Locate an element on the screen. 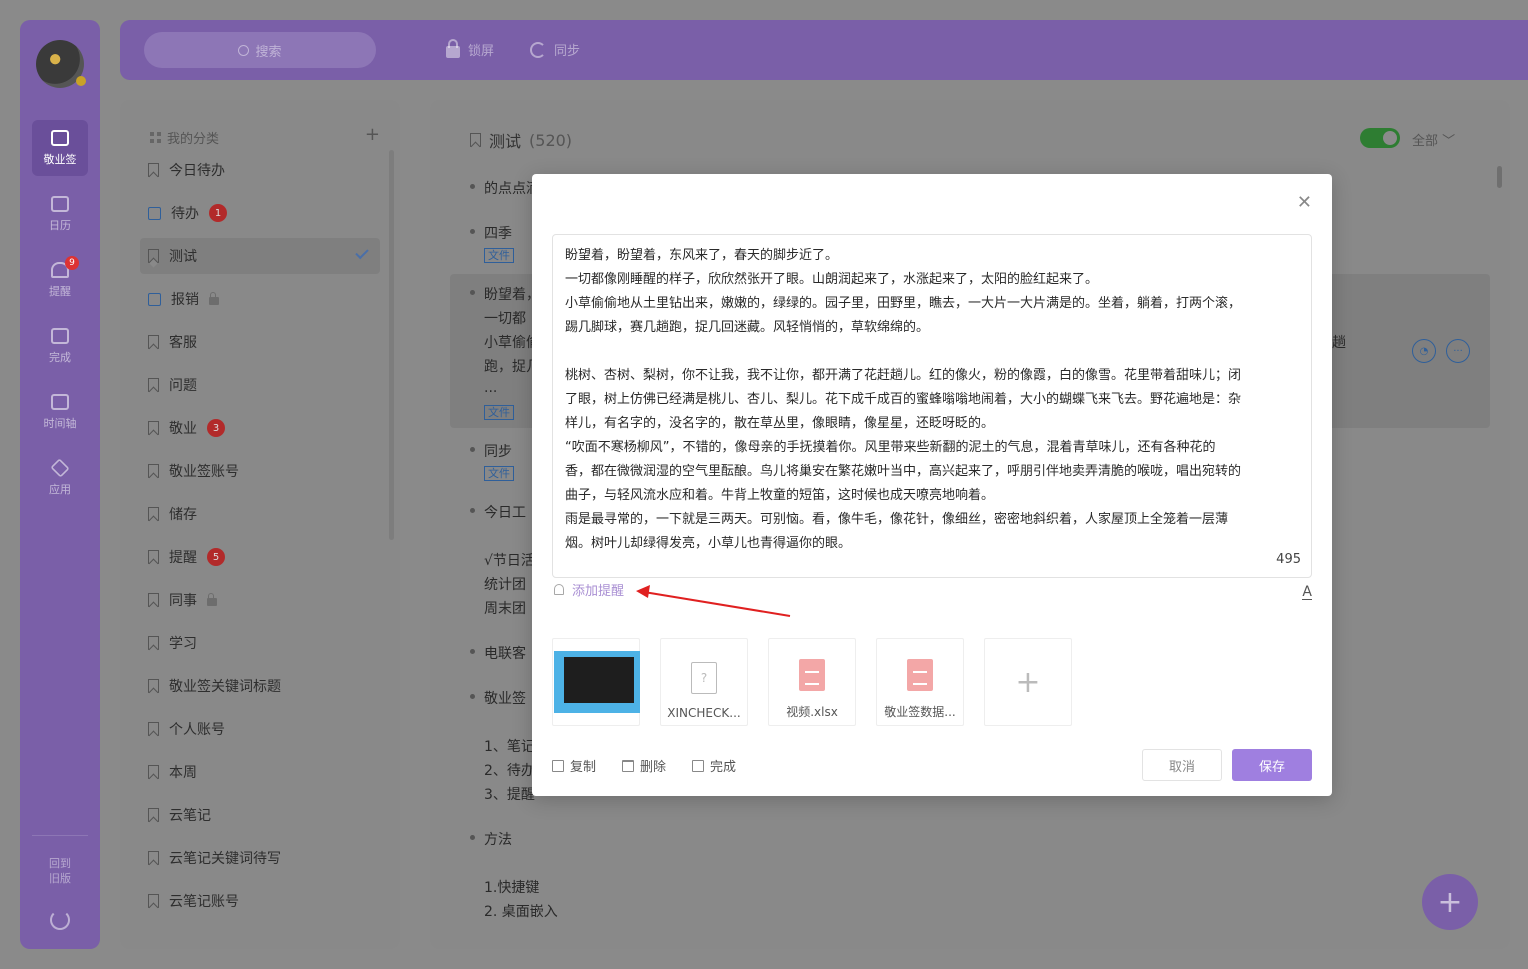 This screenshot has height=969, width=1528. category-scrollbar is located at coordinates (391, 345).